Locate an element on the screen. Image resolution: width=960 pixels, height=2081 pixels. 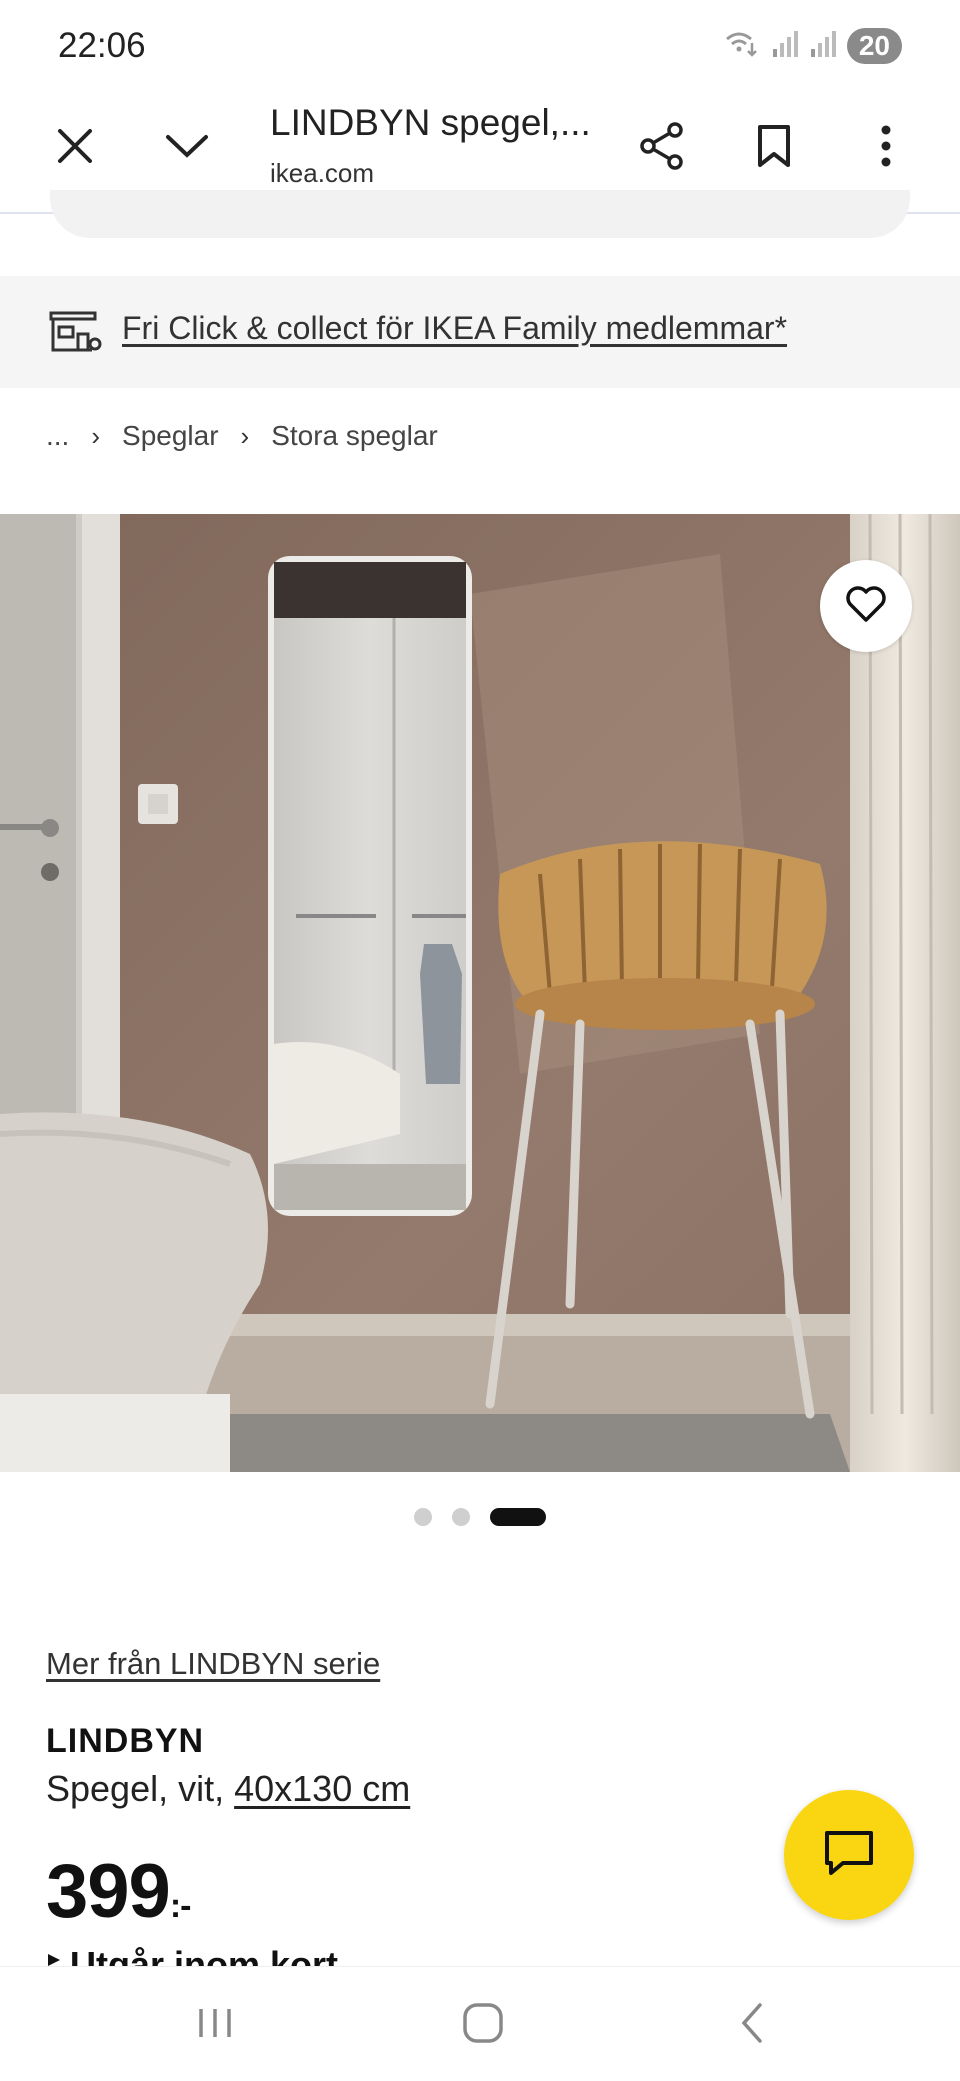
series-link: Mer från LINDBYN serie is located at coordinates (213, 1664).